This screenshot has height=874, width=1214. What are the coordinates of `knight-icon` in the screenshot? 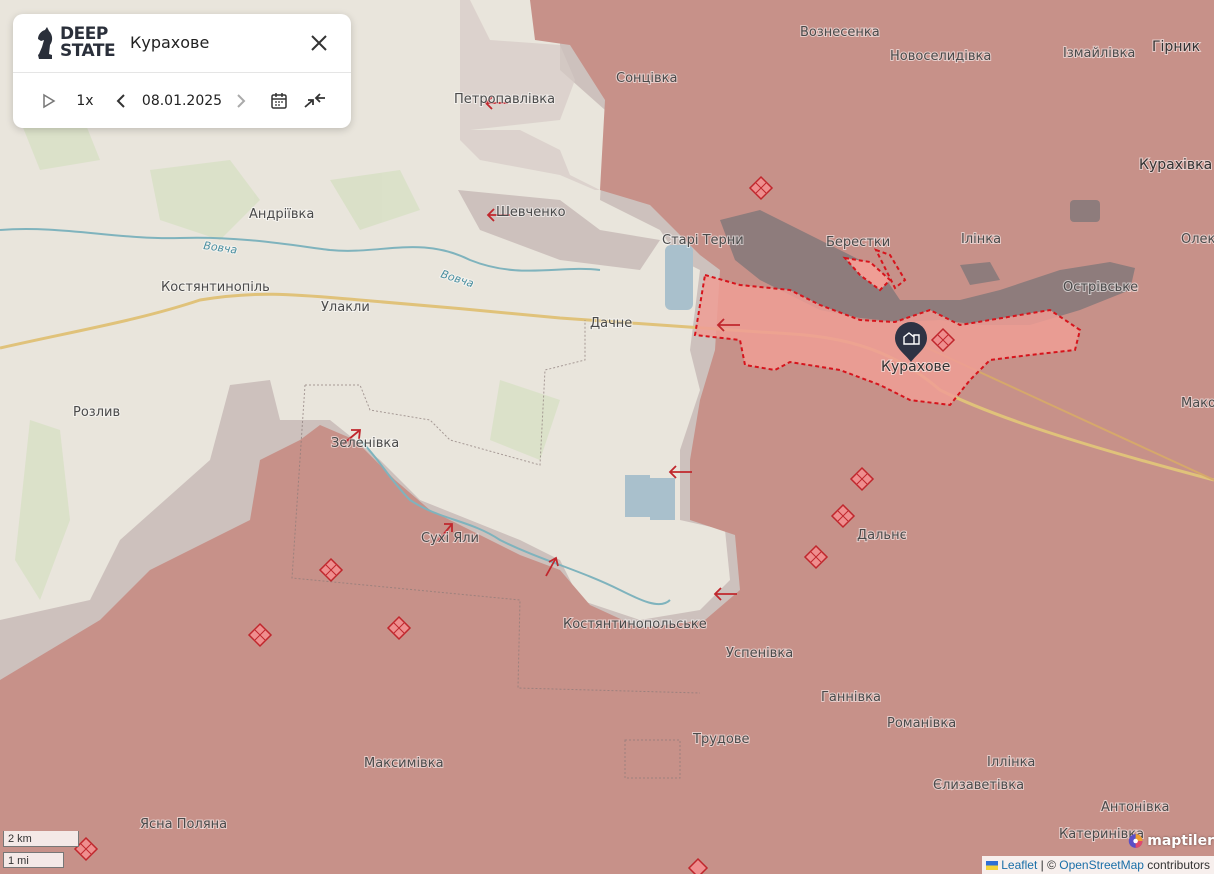 It's located at (45, 43).